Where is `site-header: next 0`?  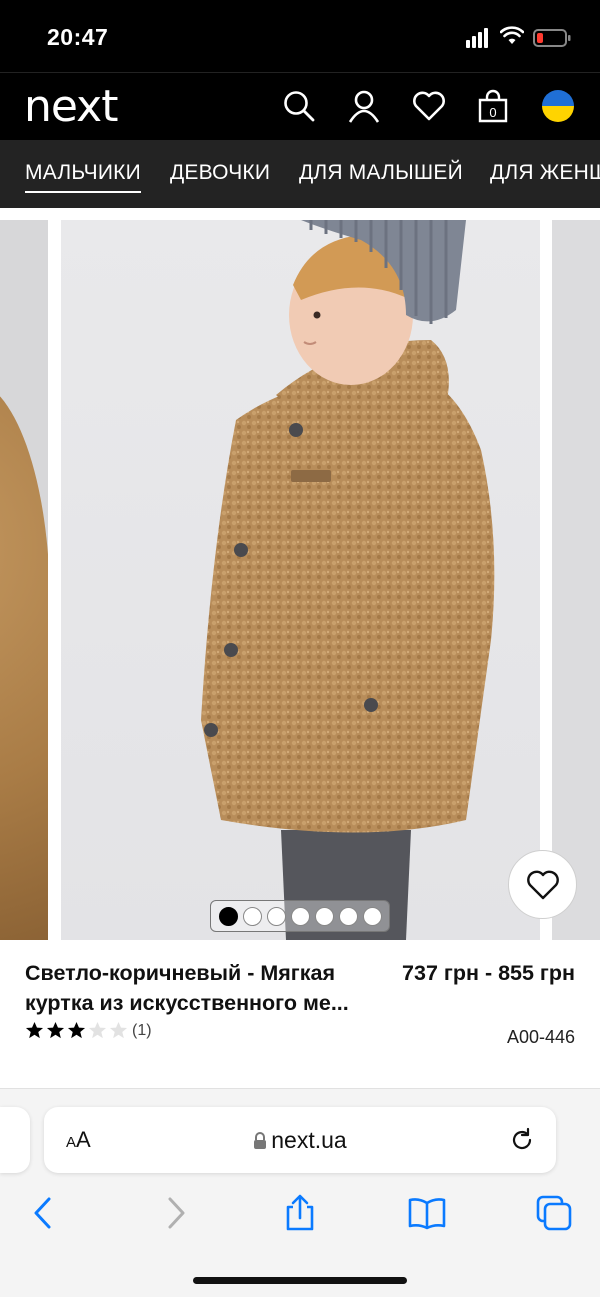
site-header: next 0 is located at coordinates (300, 106).